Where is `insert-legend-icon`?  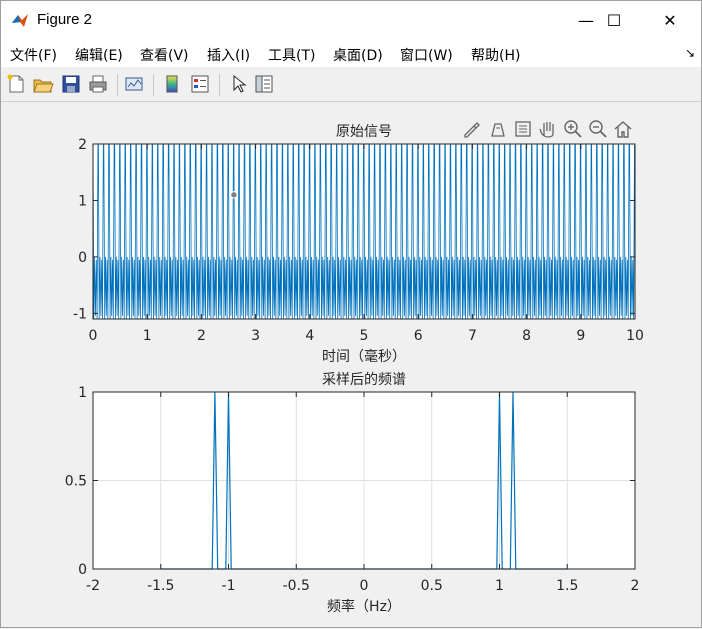
insert-legend-icon is located at coordinates (200, 84).